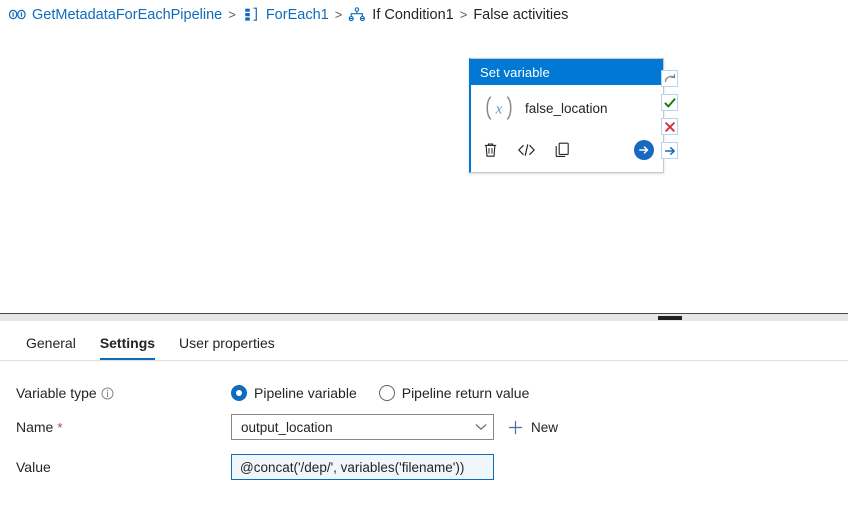 This screenshot has width=848, height=514. I want to click on svg-text: x, so click(499, 110).